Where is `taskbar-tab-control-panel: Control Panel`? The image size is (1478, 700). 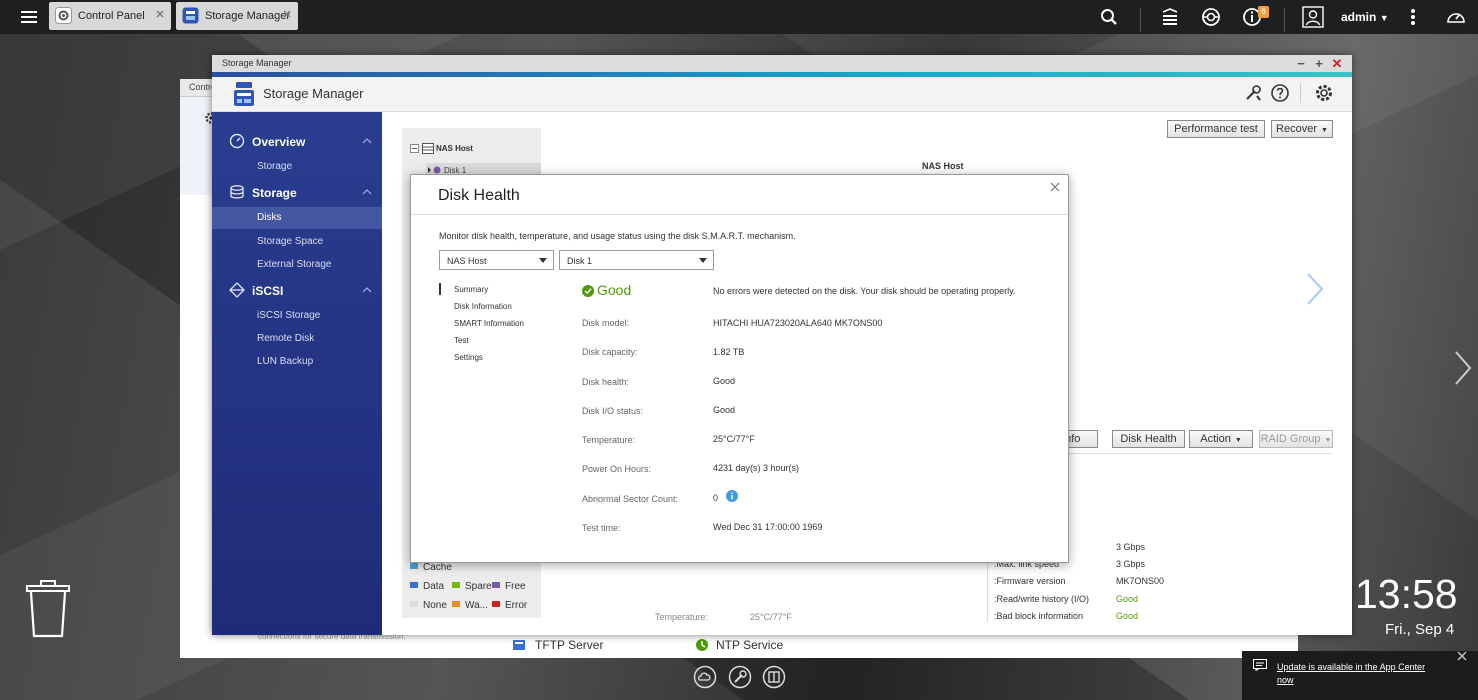 taskbar-tab-control-panel: Control Panel is located at coordinates (110, 16).